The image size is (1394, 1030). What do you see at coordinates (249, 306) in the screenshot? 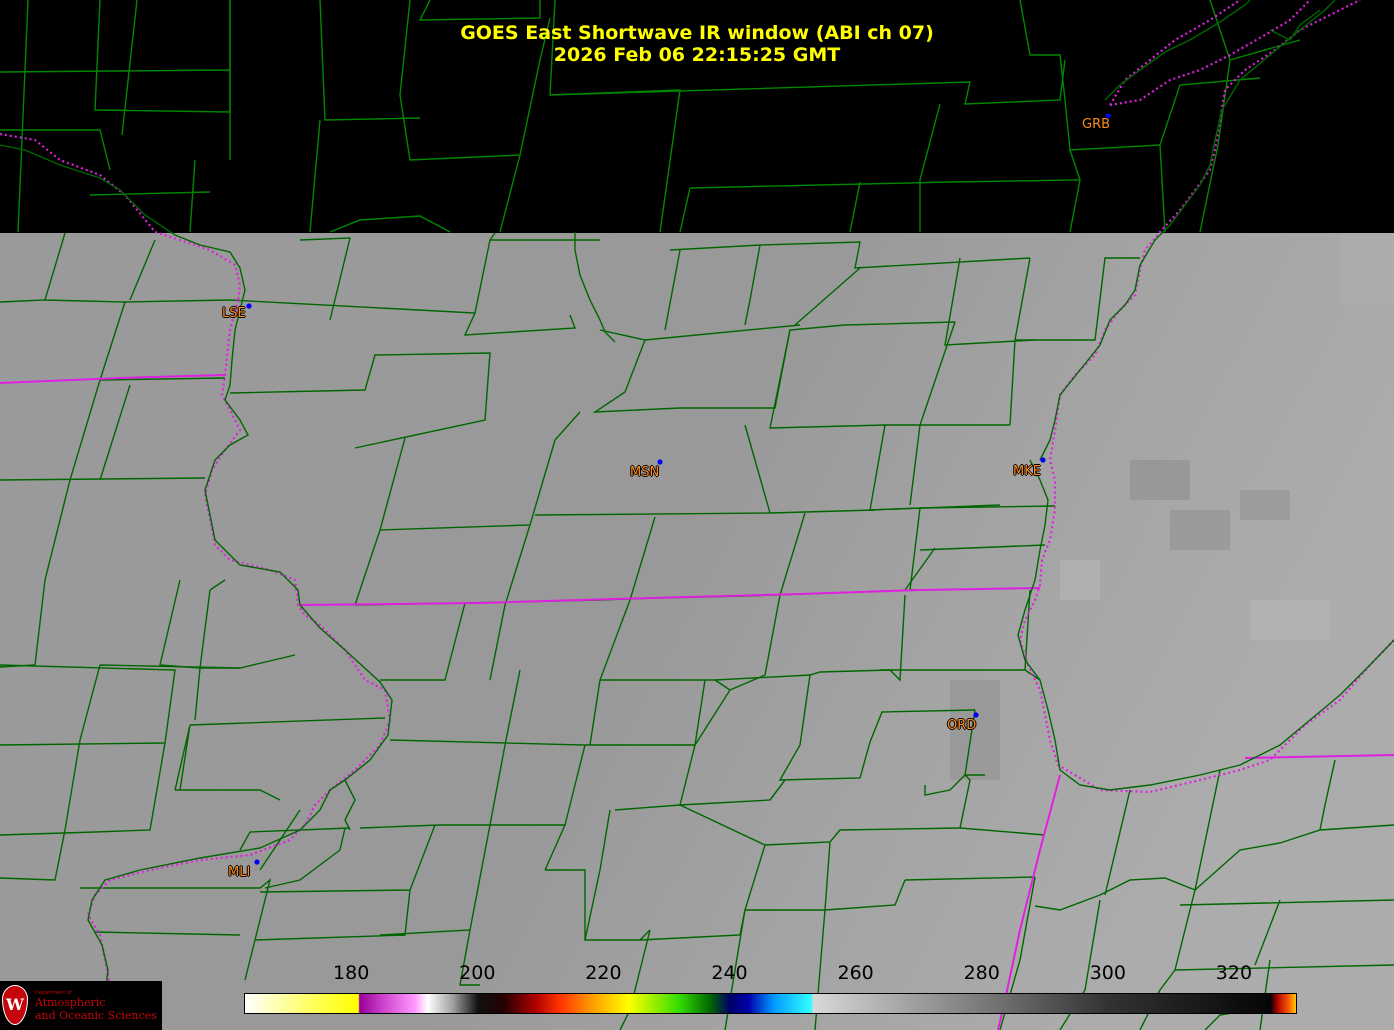
I see `station-dot-lse` at bounding box center [249, 306].